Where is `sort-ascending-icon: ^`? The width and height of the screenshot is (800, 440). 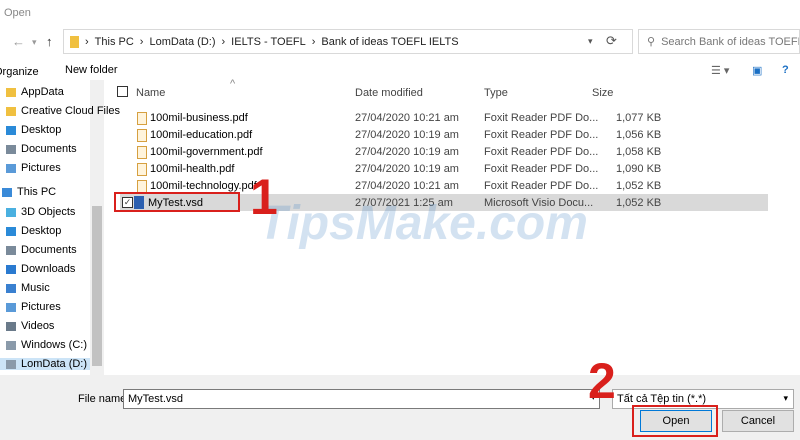 sort-ascending-icon: ^ is located at coordinates (233, 84).